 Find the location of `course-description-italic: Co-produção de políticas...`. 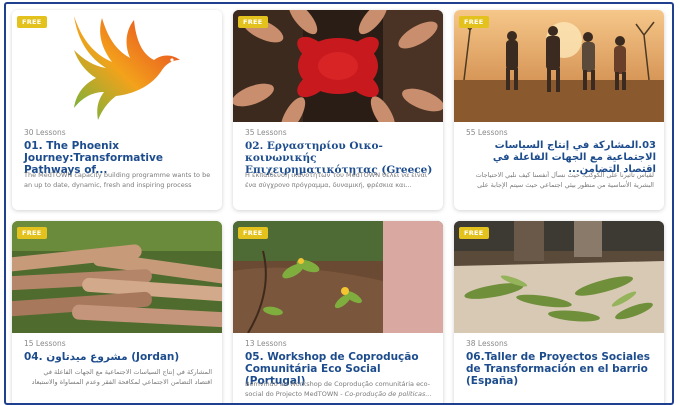

course-description-italic: Co-produção de políticas... is located at coordinates (388, 393).